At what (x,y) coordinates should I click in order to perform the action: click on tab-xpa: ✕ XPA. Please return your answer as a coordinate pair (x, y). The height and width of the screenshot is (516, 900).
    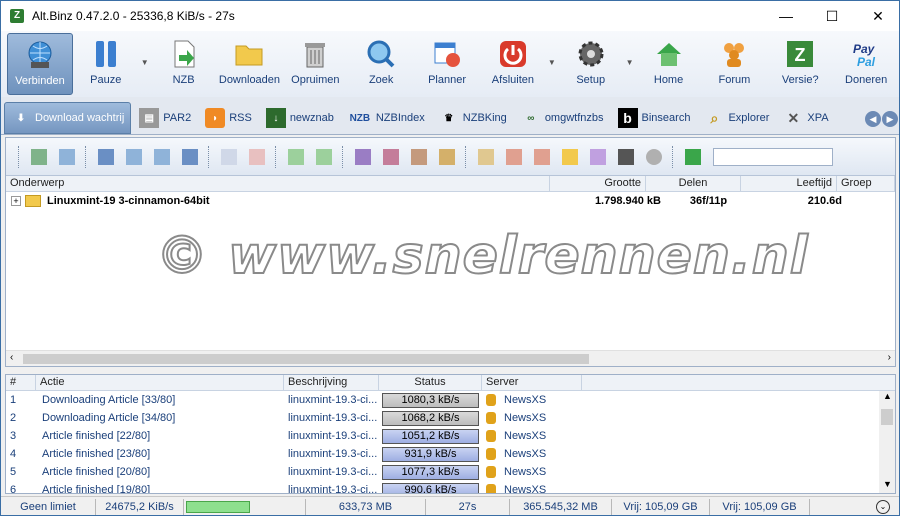
    Looking at the image, I should click on (805, 118).